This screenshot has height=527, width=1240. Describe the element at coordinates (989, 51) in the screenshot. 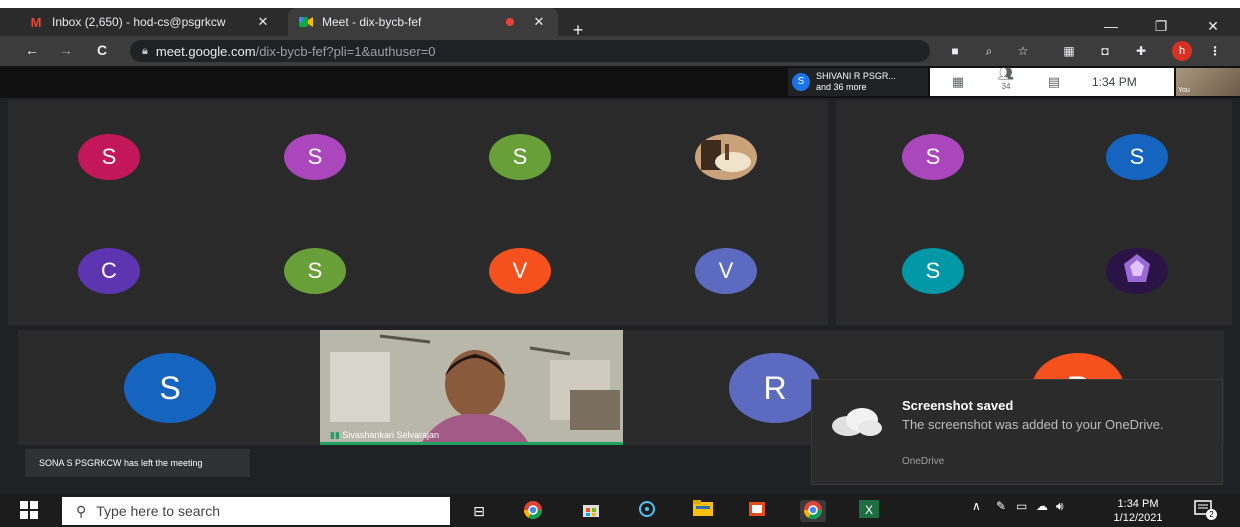

I see `zoom-icon: ⌕` at that location.